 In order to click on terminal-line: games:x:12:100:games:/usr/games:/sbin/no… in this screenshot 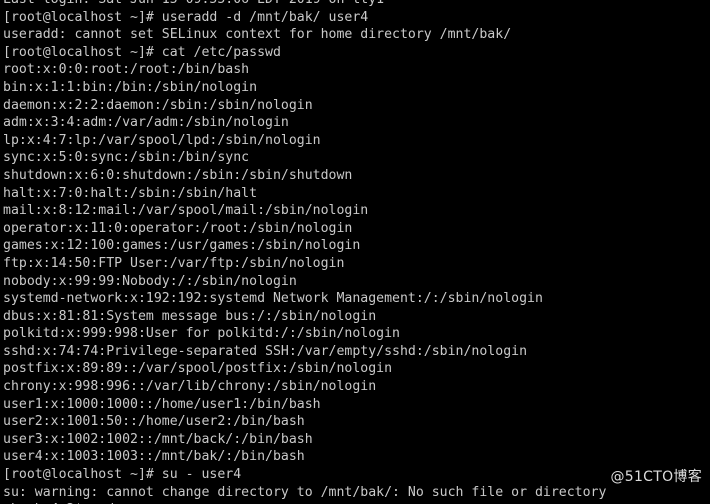, I will do `click(182, 246)`.